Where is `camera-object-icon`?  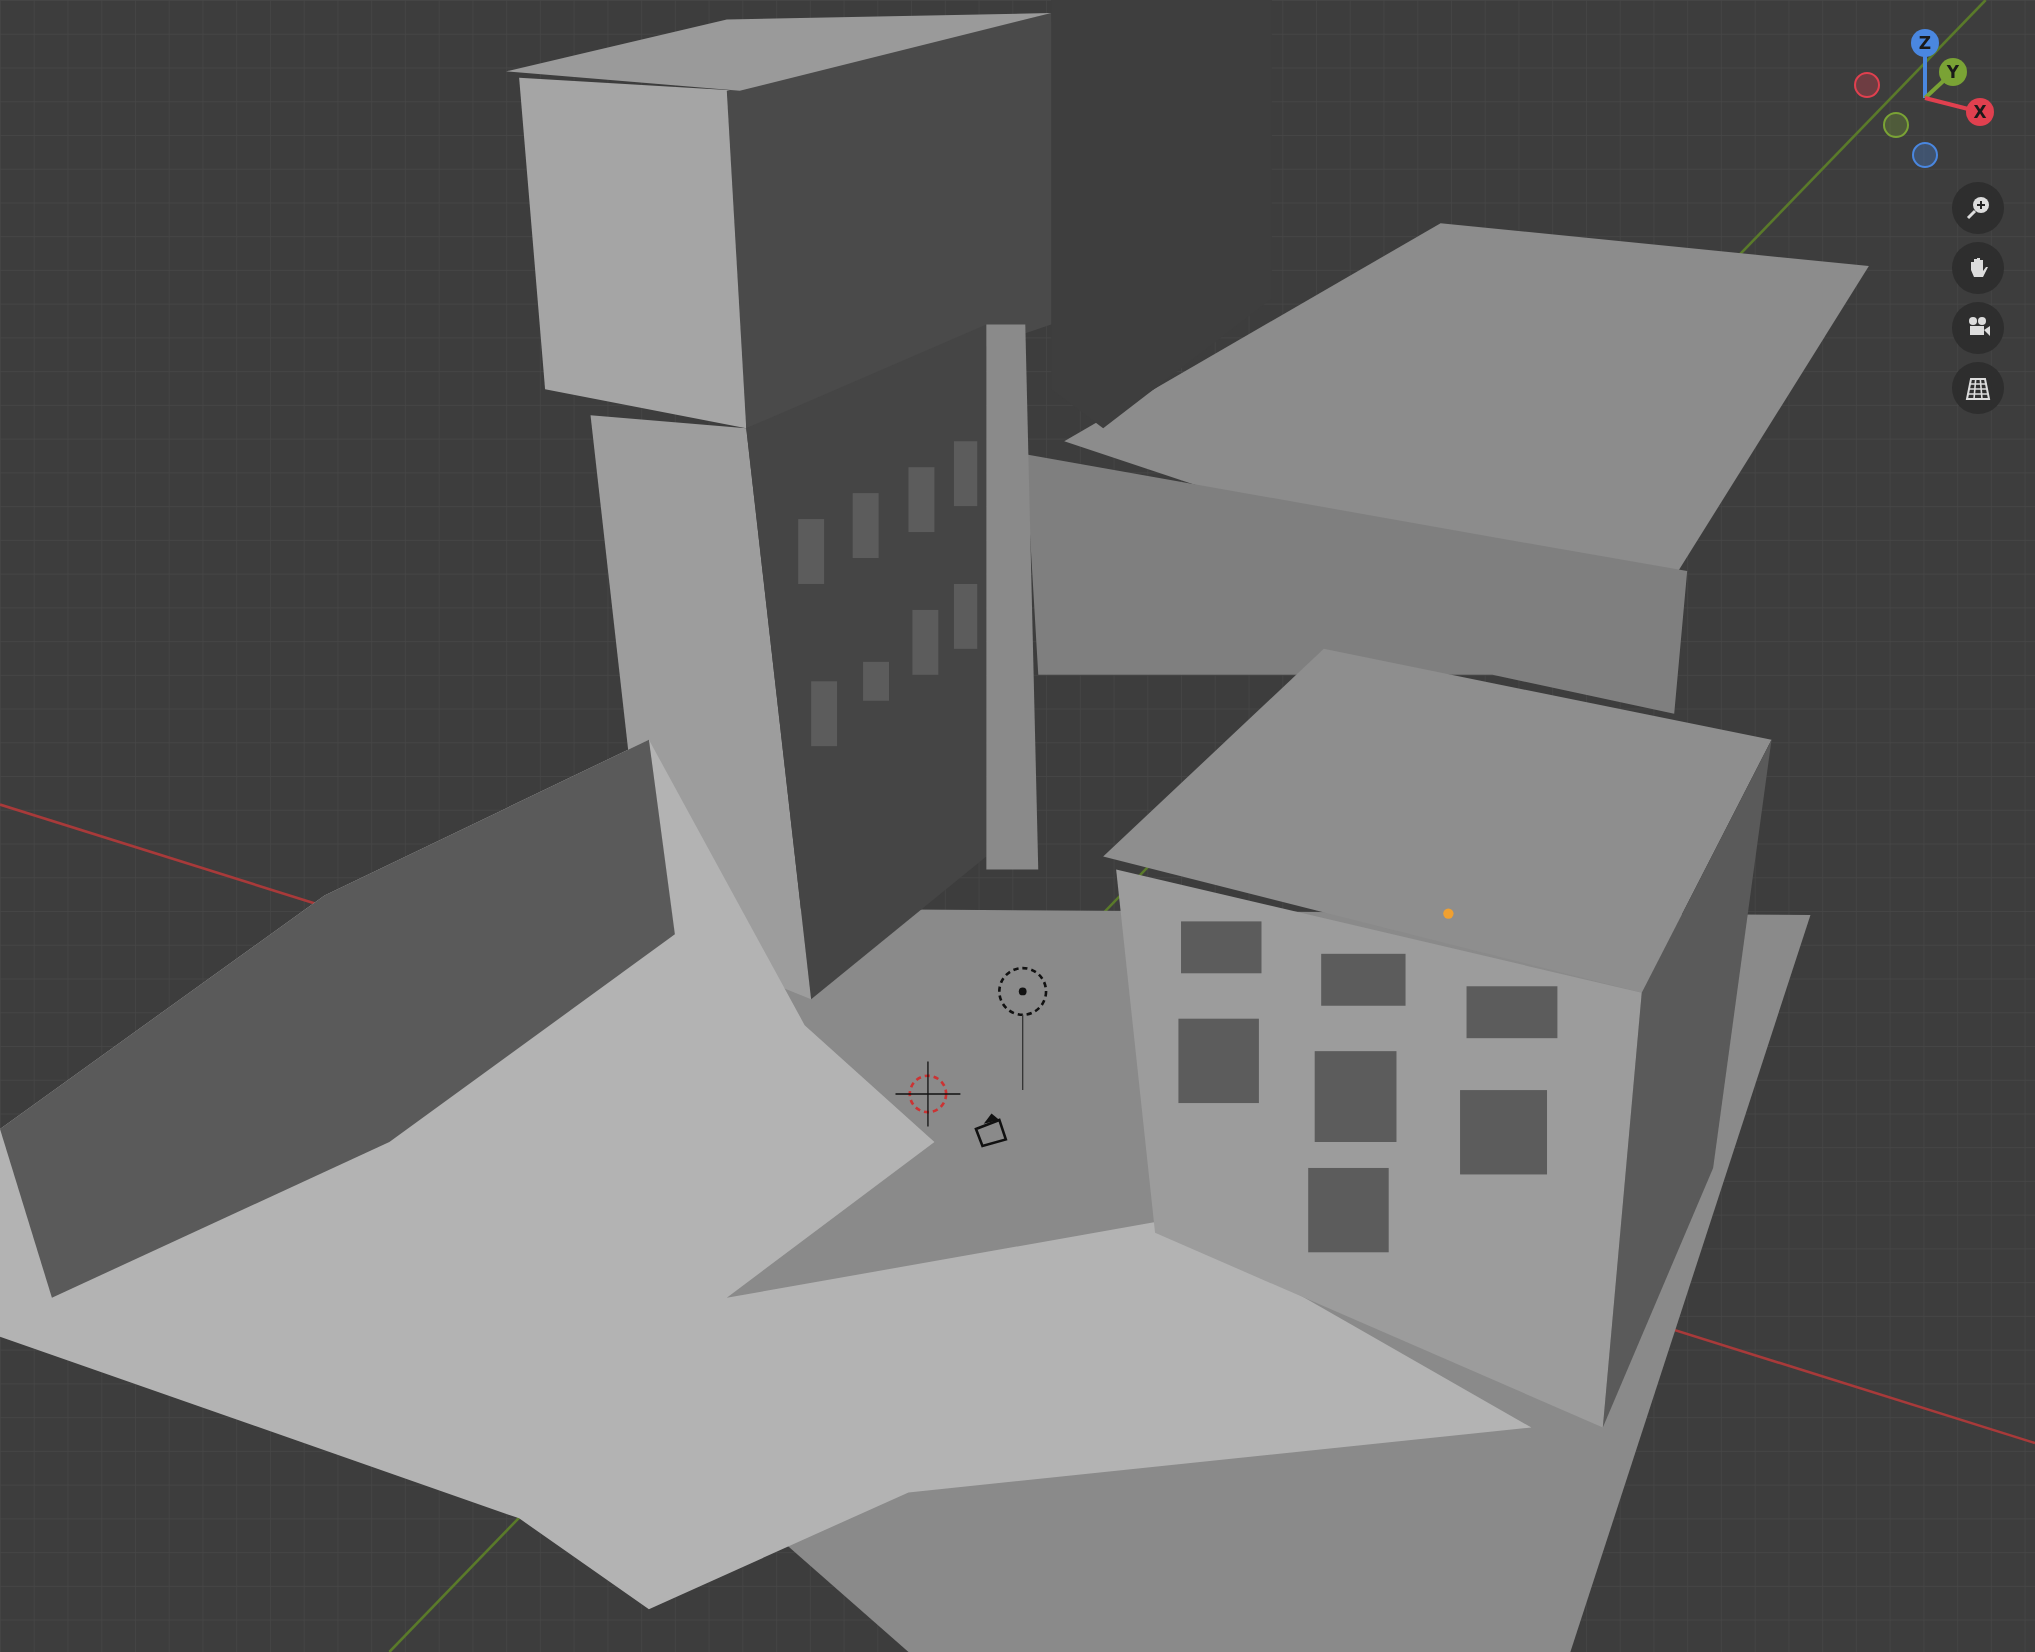
camera-object-icon is located at coordinates (991, 1130).